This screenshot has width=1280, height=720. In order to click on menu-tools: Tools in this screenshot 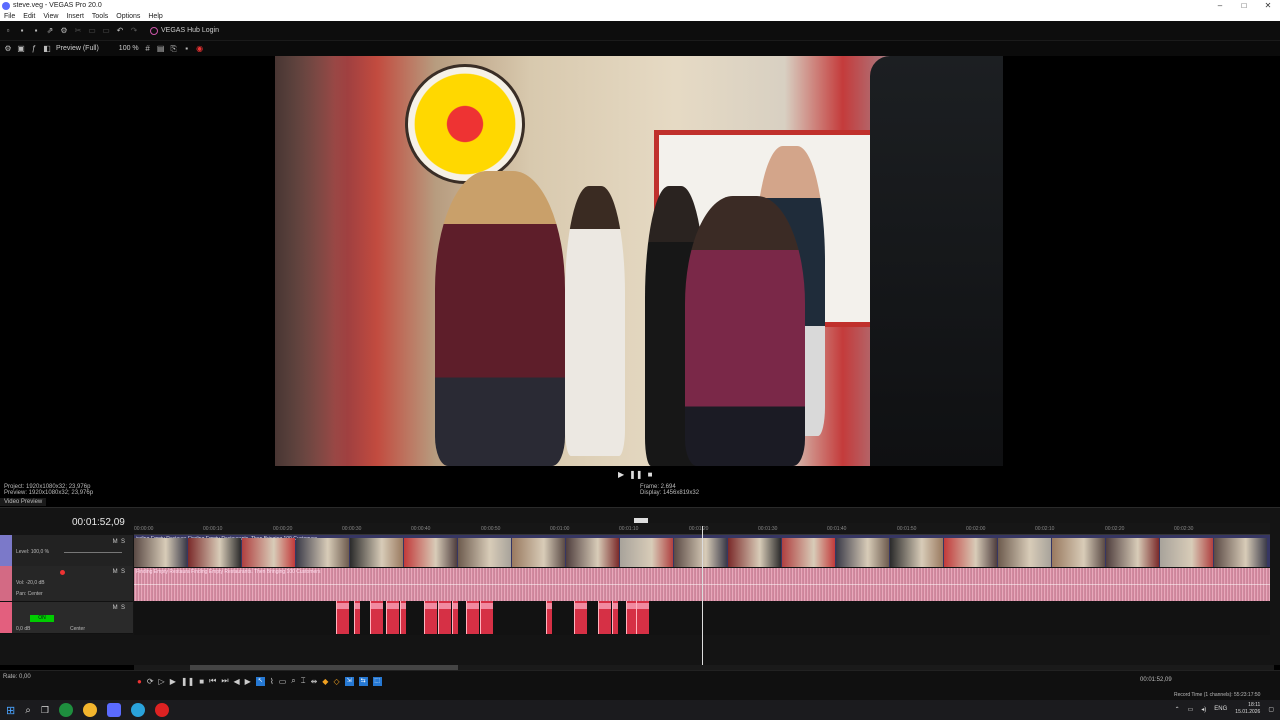, I will do `click(100, 16)`.